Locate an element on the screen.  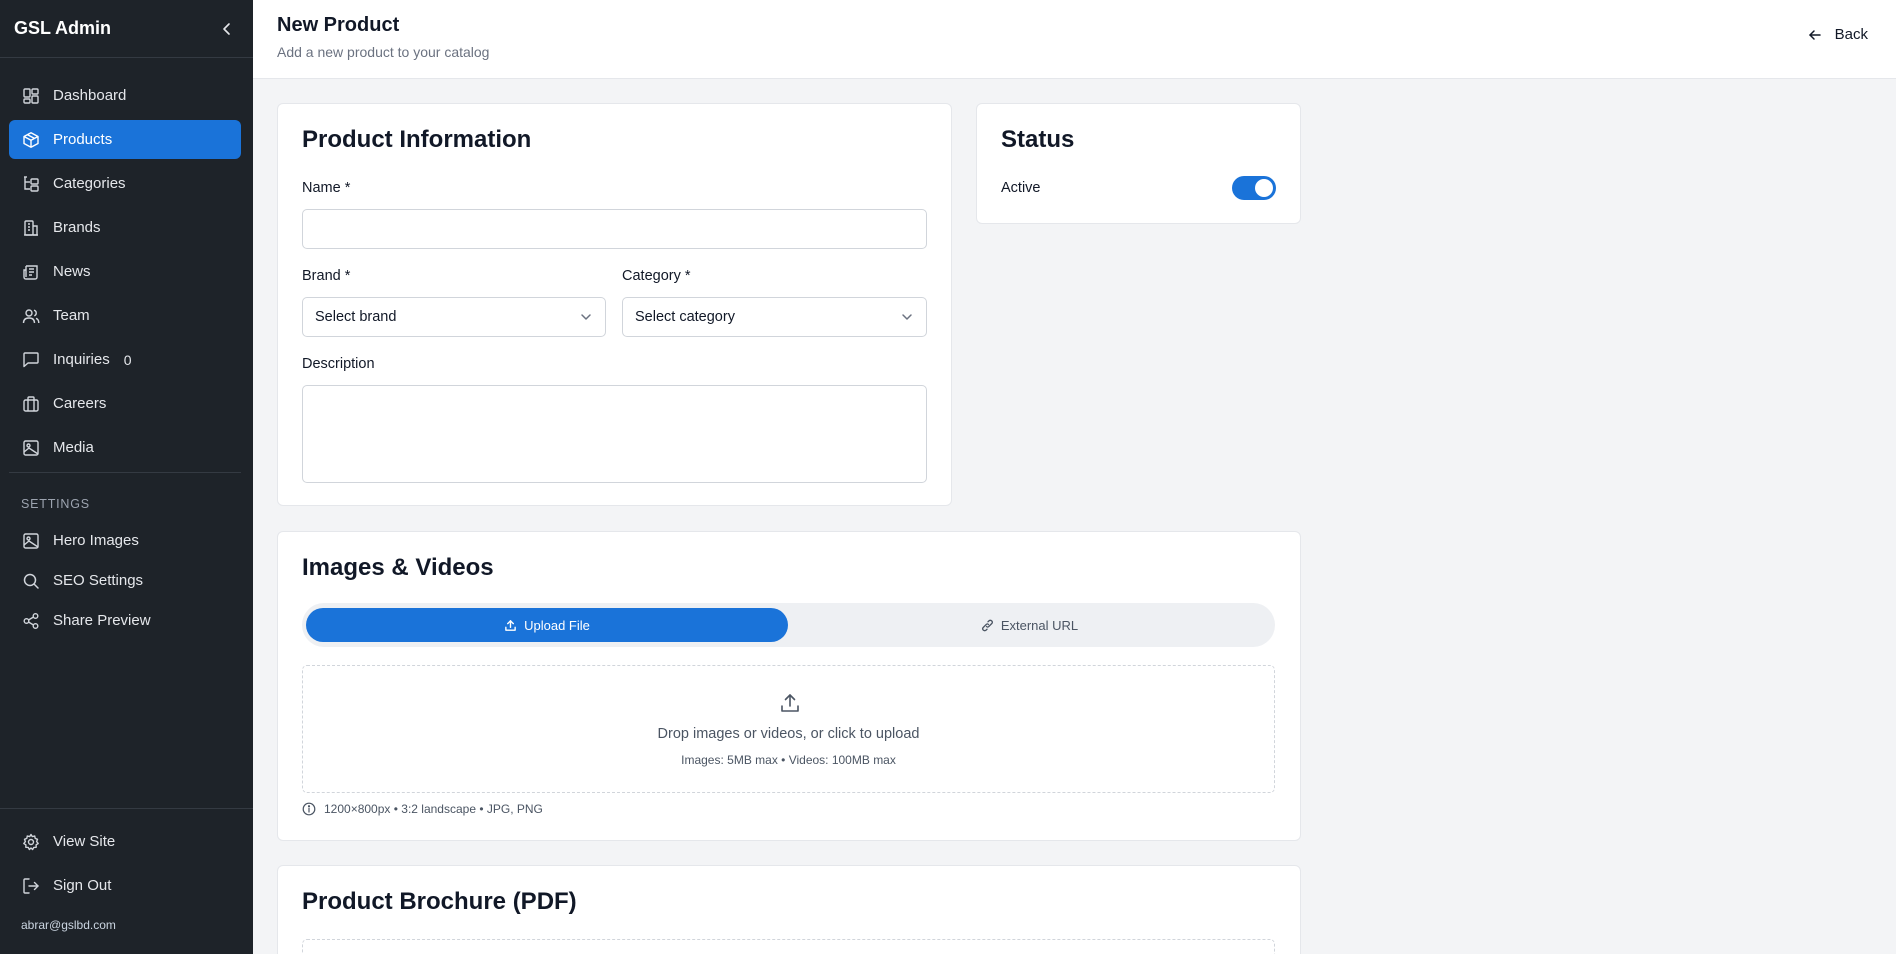
sidebar-header: GSL Admin is located at coordinates (126, 29).